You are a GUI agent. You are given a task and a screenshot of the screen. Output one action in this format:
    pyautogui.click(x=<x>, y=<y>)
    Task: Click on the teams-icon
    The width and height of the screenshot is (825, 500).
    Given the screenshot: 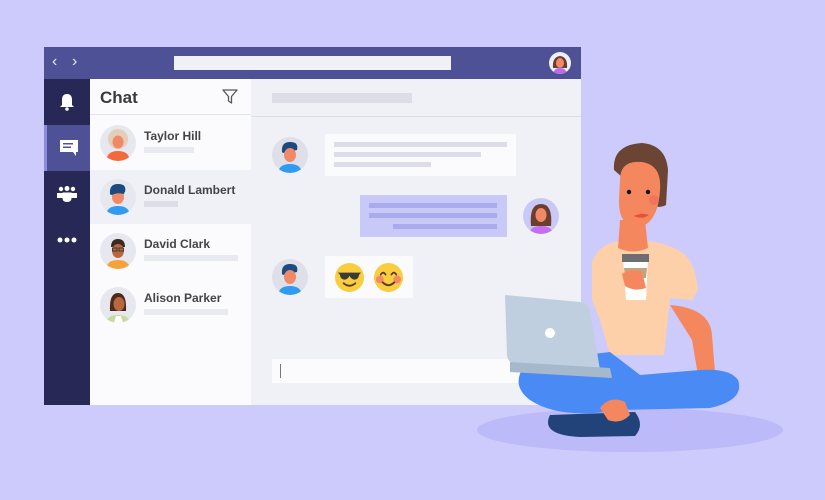 What is the action you would take?
    pyautogui.click(x=67, y=194)
    